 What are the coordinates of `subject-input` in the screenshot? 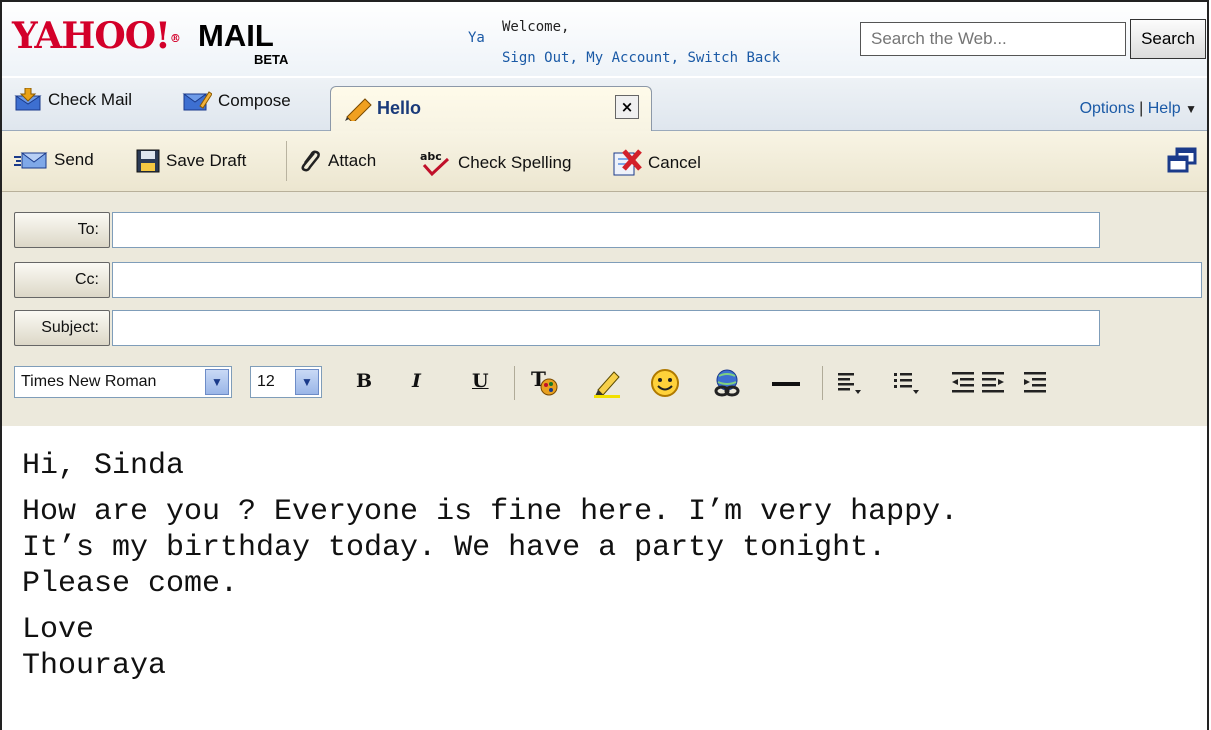 It's located at (606, 328).